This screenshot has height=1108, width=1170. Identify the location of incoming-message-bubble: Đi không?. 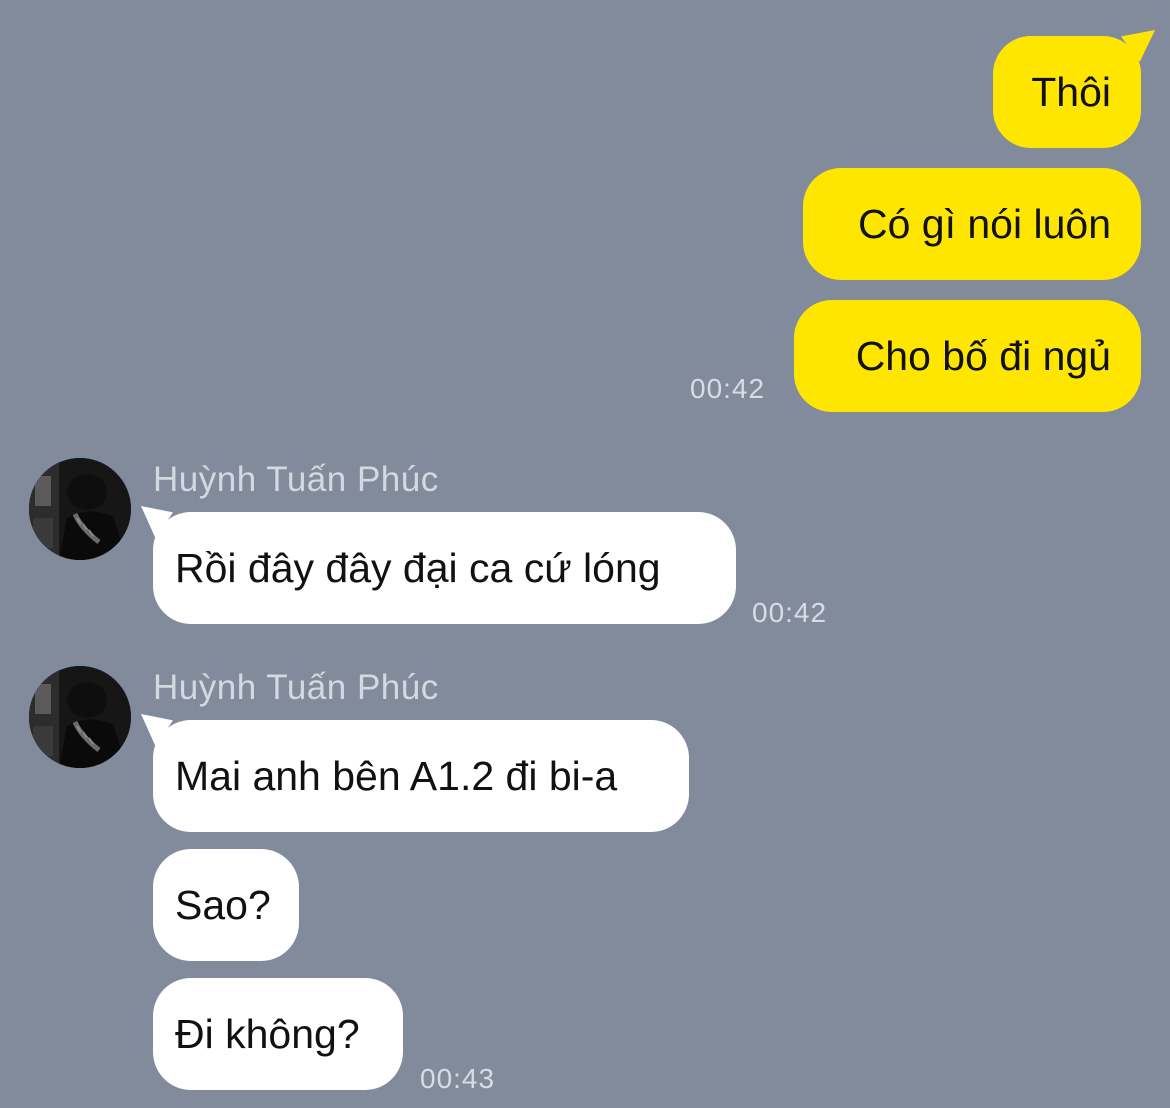
(278, 1034).